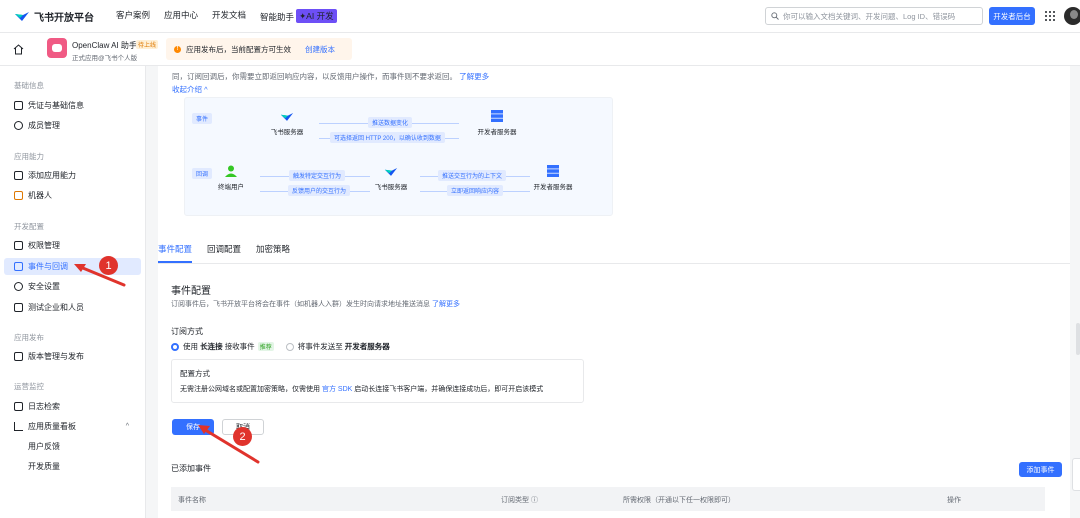 This screenshot has height=518, width=1080. I want to click on sidebar-item-quality: 应用质量看板 ^, so click(72, 426).